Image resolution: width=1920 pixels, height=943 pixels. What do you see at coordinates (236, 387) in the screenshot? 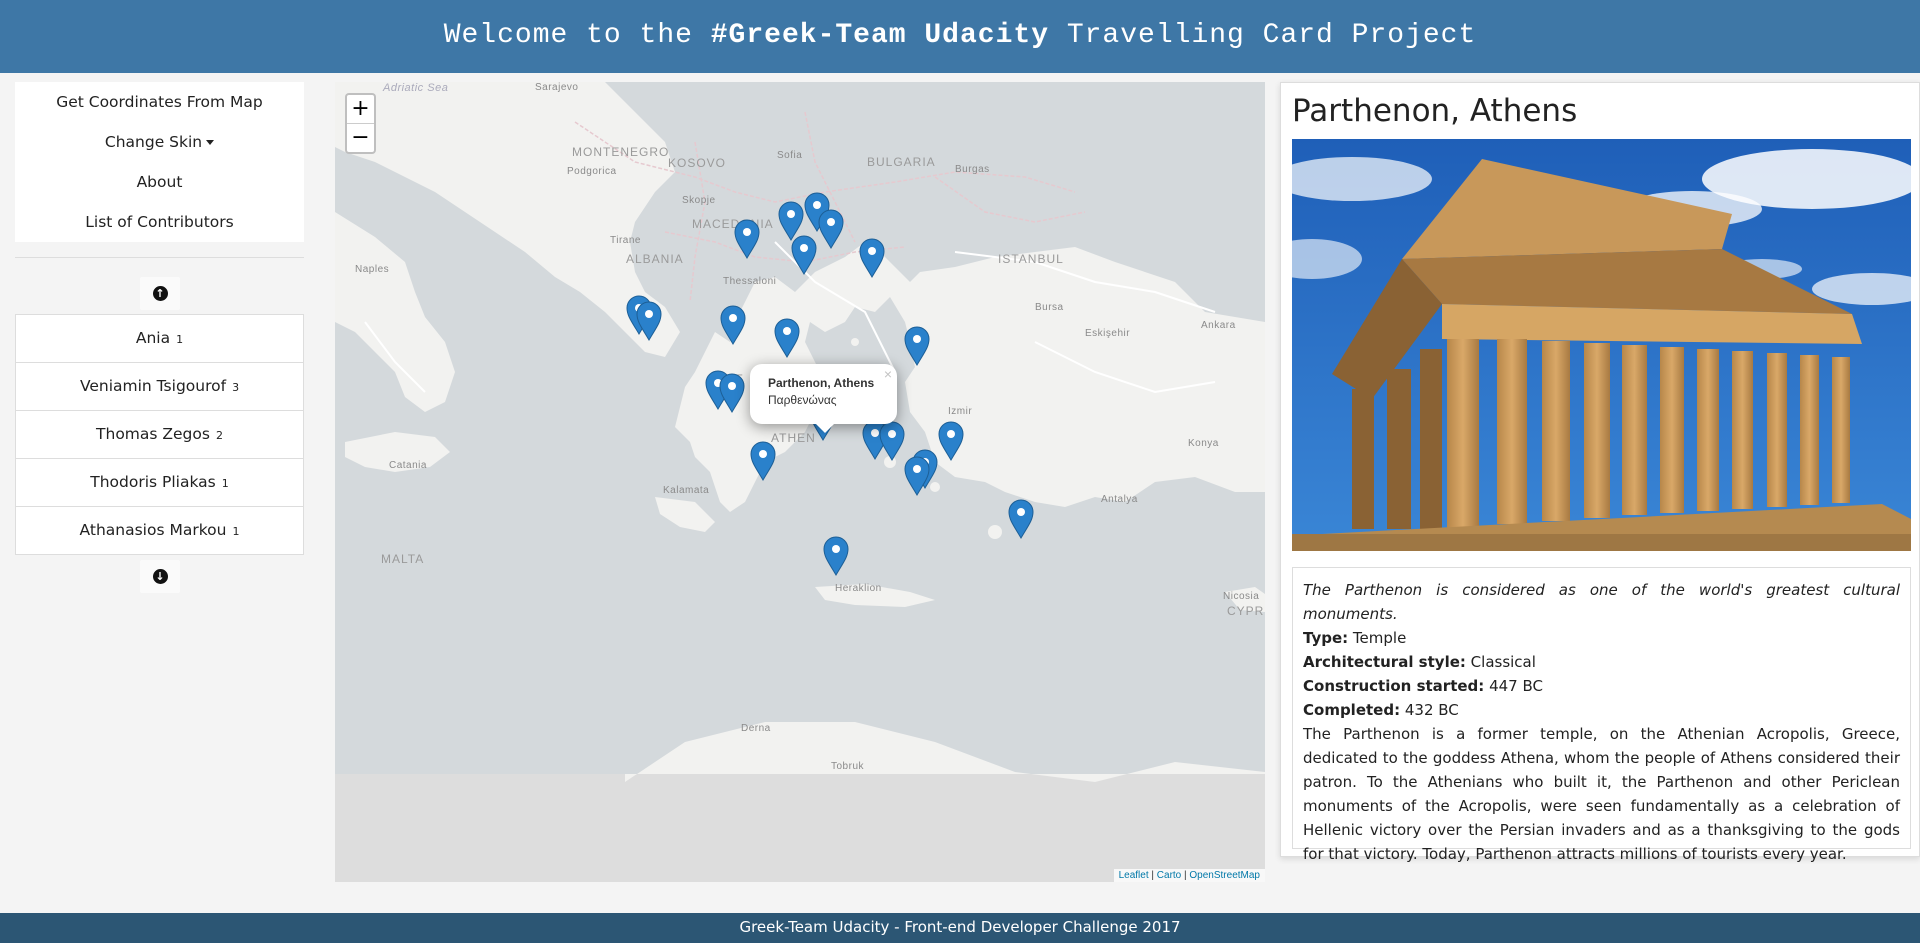
I see `contributor-count-badge: 3` at bounding box center [236, 387].